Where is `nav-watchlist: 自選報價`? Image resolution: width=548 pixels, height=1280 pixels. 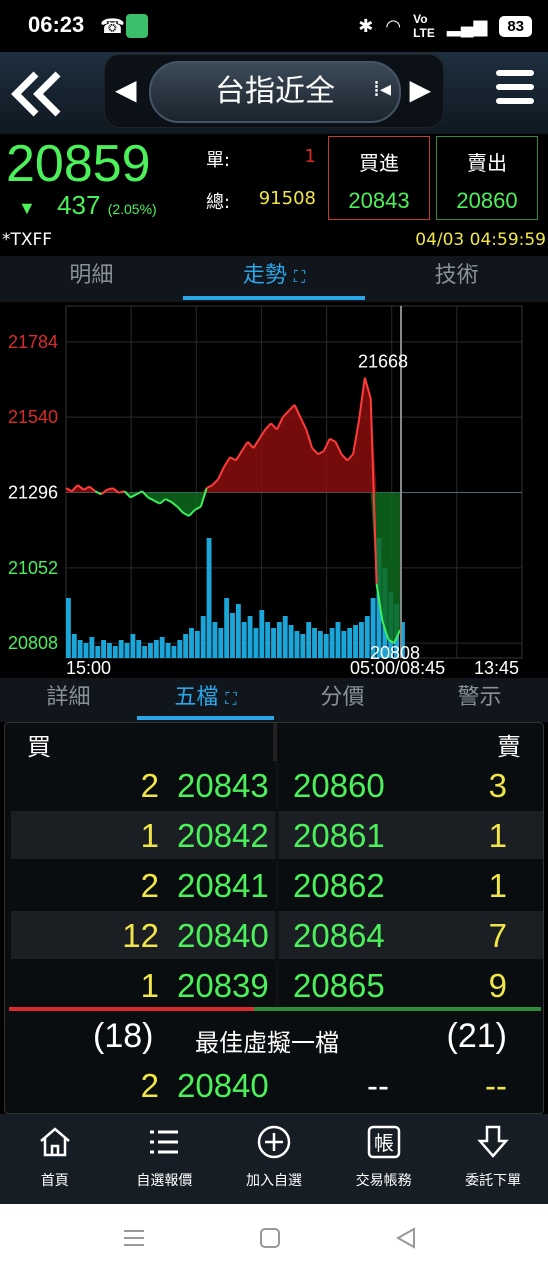 nav-watchlist: 自選報價 is located at coordinates (165, 1159).